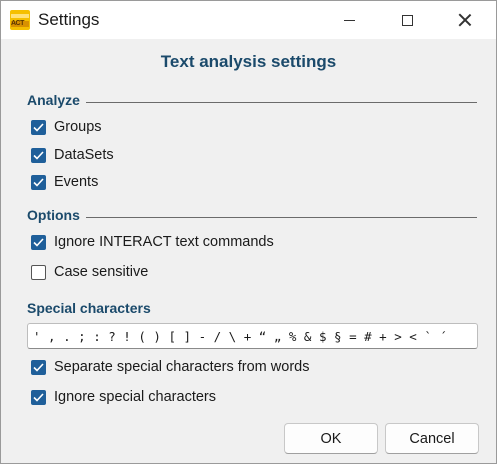 The height and width of the screenshot is (464, 497). I want to click on case-sensitive-checkbox: Case sensitive, so click(89, 272).